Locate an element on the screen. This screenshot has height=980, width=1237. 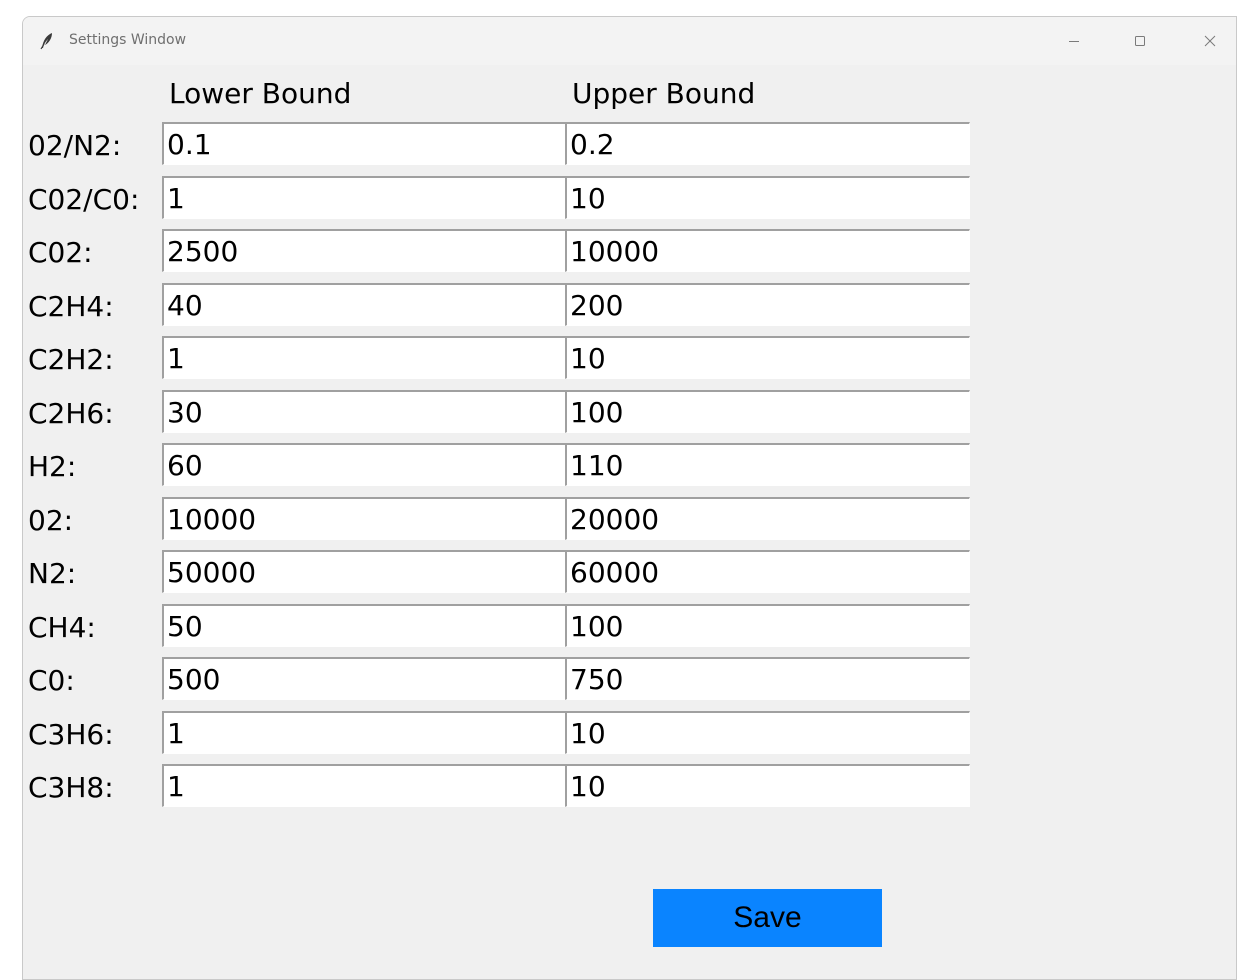
settings-row: C0: is located at coordinates (503, 679).